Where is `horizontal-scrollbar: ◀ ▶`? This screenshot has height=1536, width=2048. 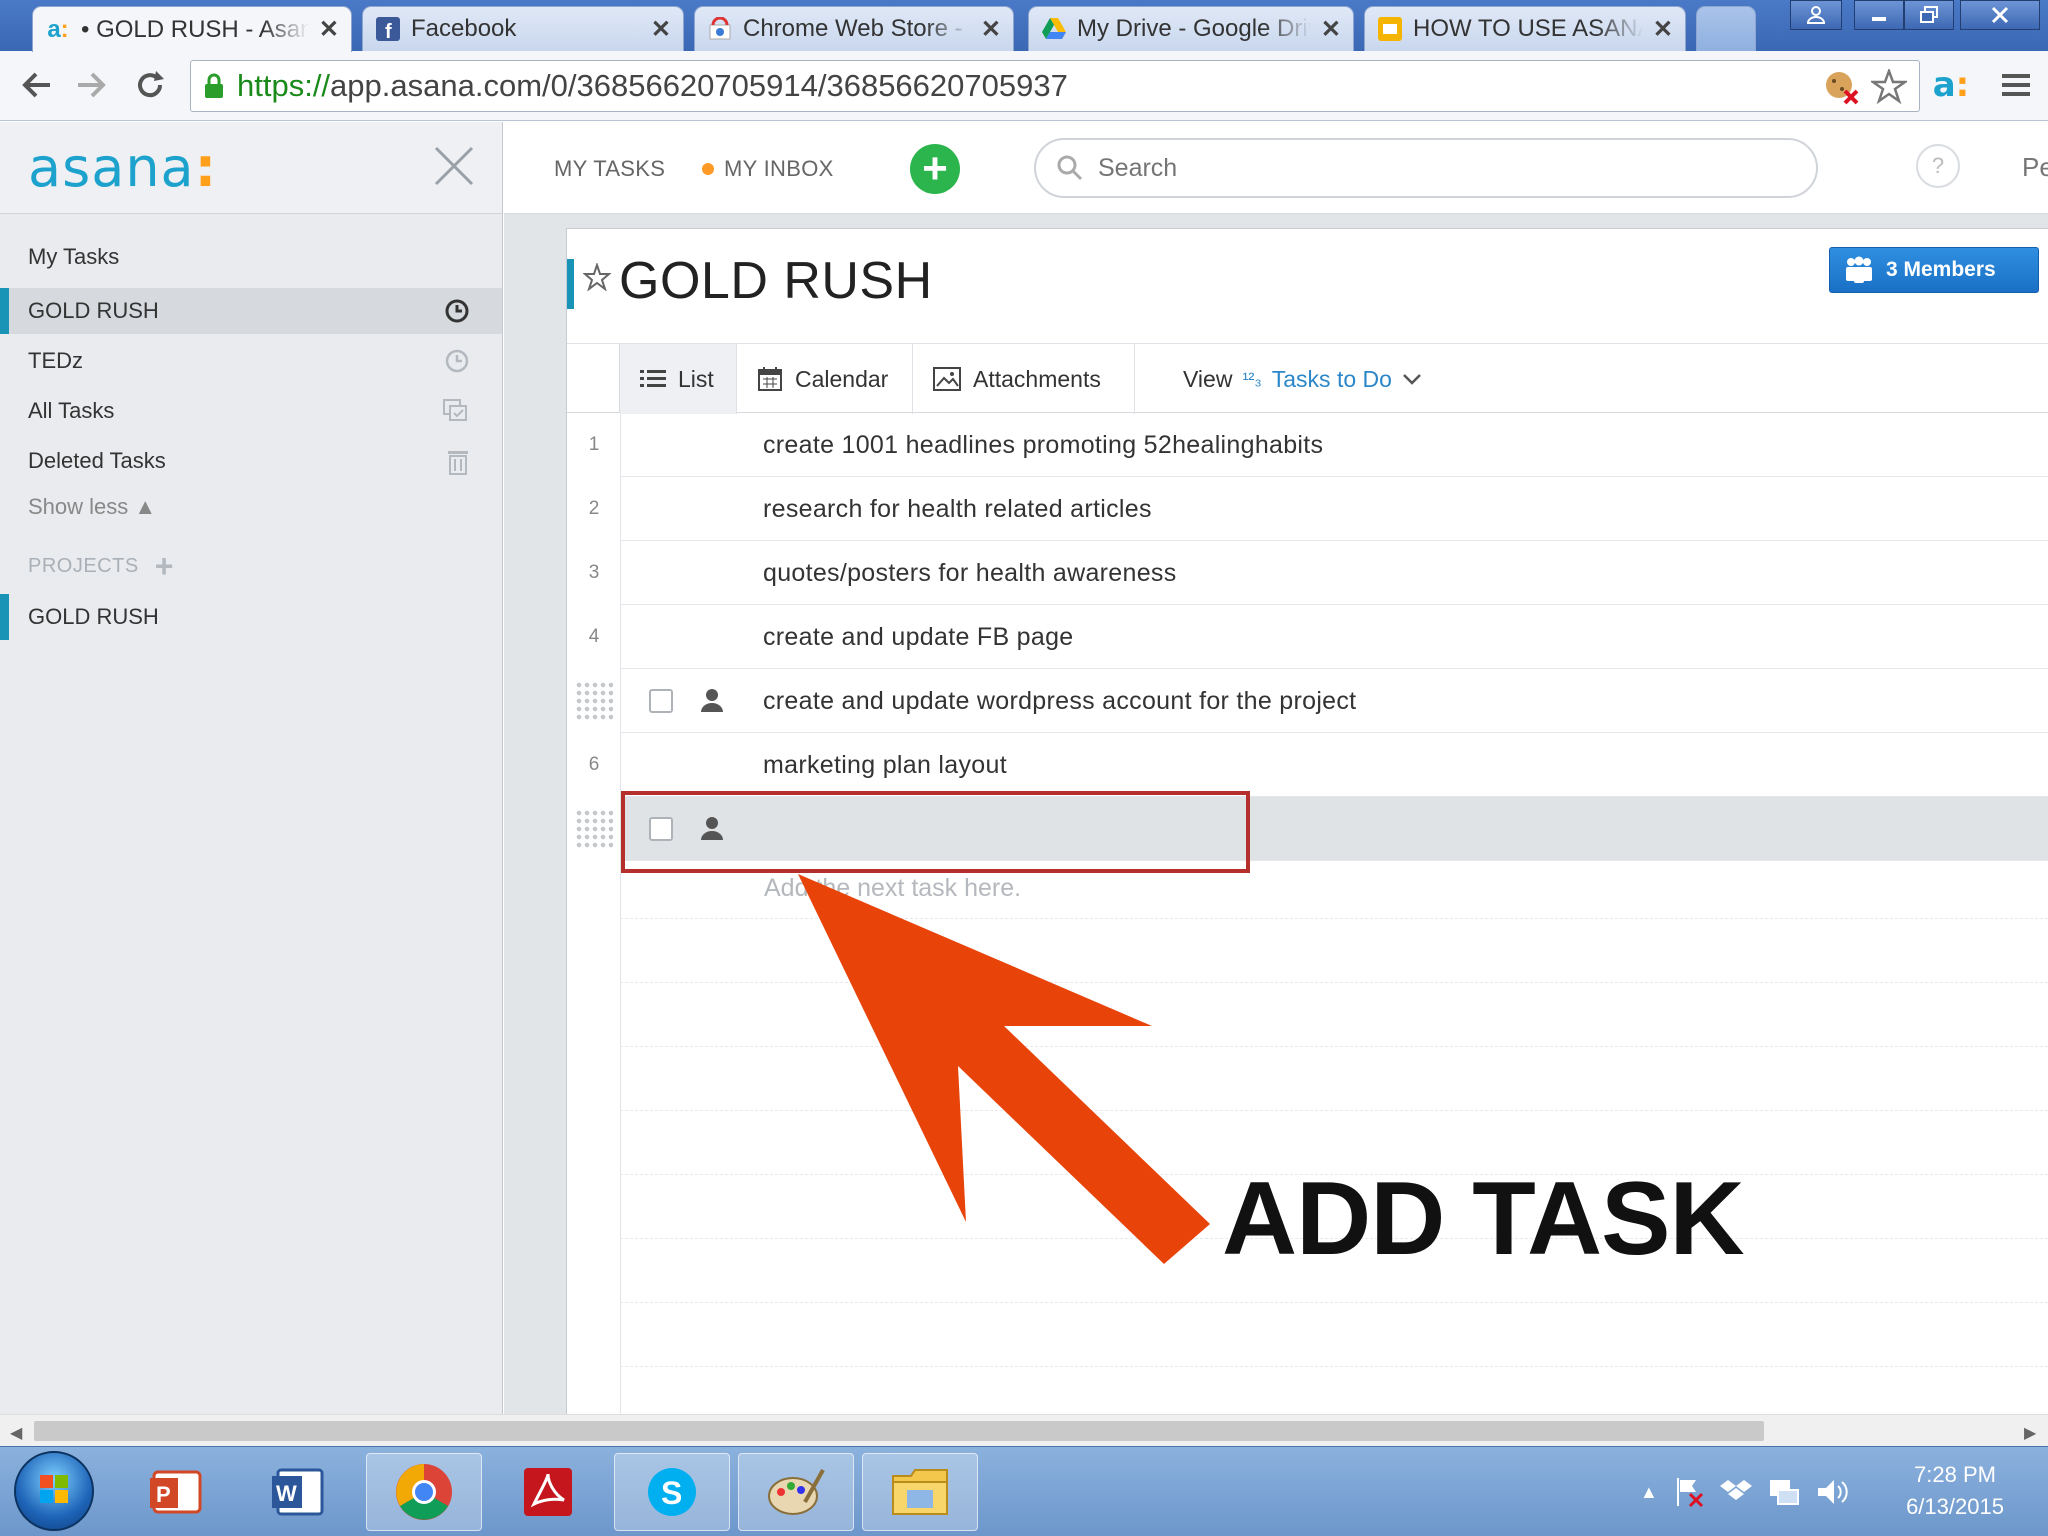 horizontal-scrollbar: ◀ ▶ is located at coordinates (1024, 1430).